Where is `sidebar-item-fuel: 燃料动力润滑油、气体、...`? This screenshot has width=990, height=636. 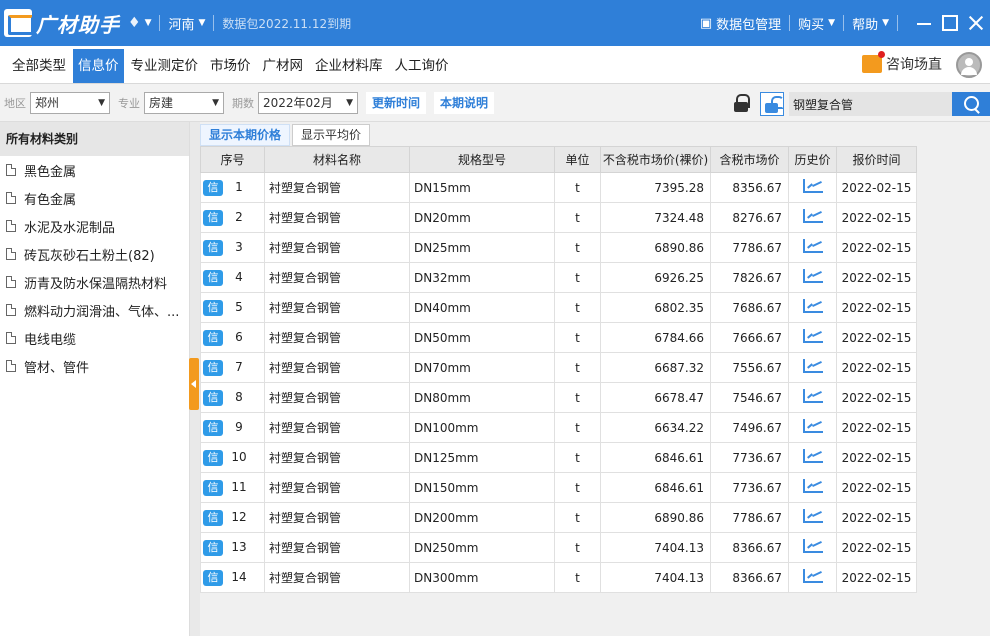
sidebar-item-fuel: 燃料动力润滑油、气体、... is located at coordinates (94, 310).